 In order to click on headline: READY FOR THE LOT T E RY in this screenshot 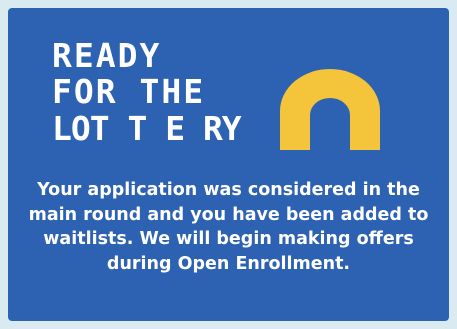, I will do `click(147, 92)`.